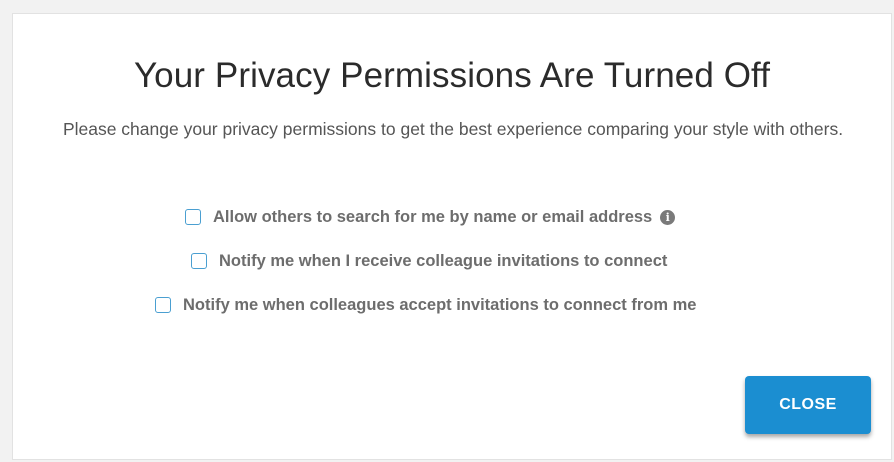 The image size is (894, 462). Describe the element at coordinates (193, 217) in the screenshot. I see `allow-search-checkbox` at that location.